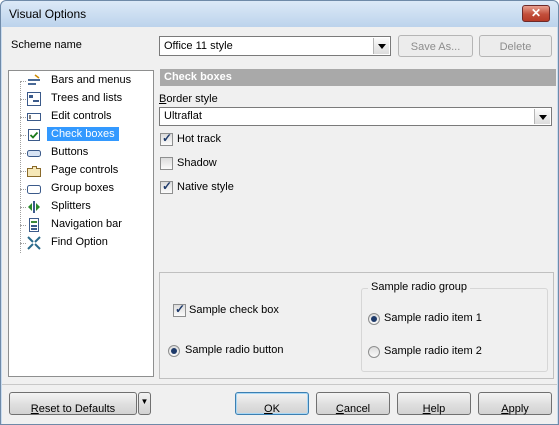  I want to click on delete-button: Delete, so click(515, 46).